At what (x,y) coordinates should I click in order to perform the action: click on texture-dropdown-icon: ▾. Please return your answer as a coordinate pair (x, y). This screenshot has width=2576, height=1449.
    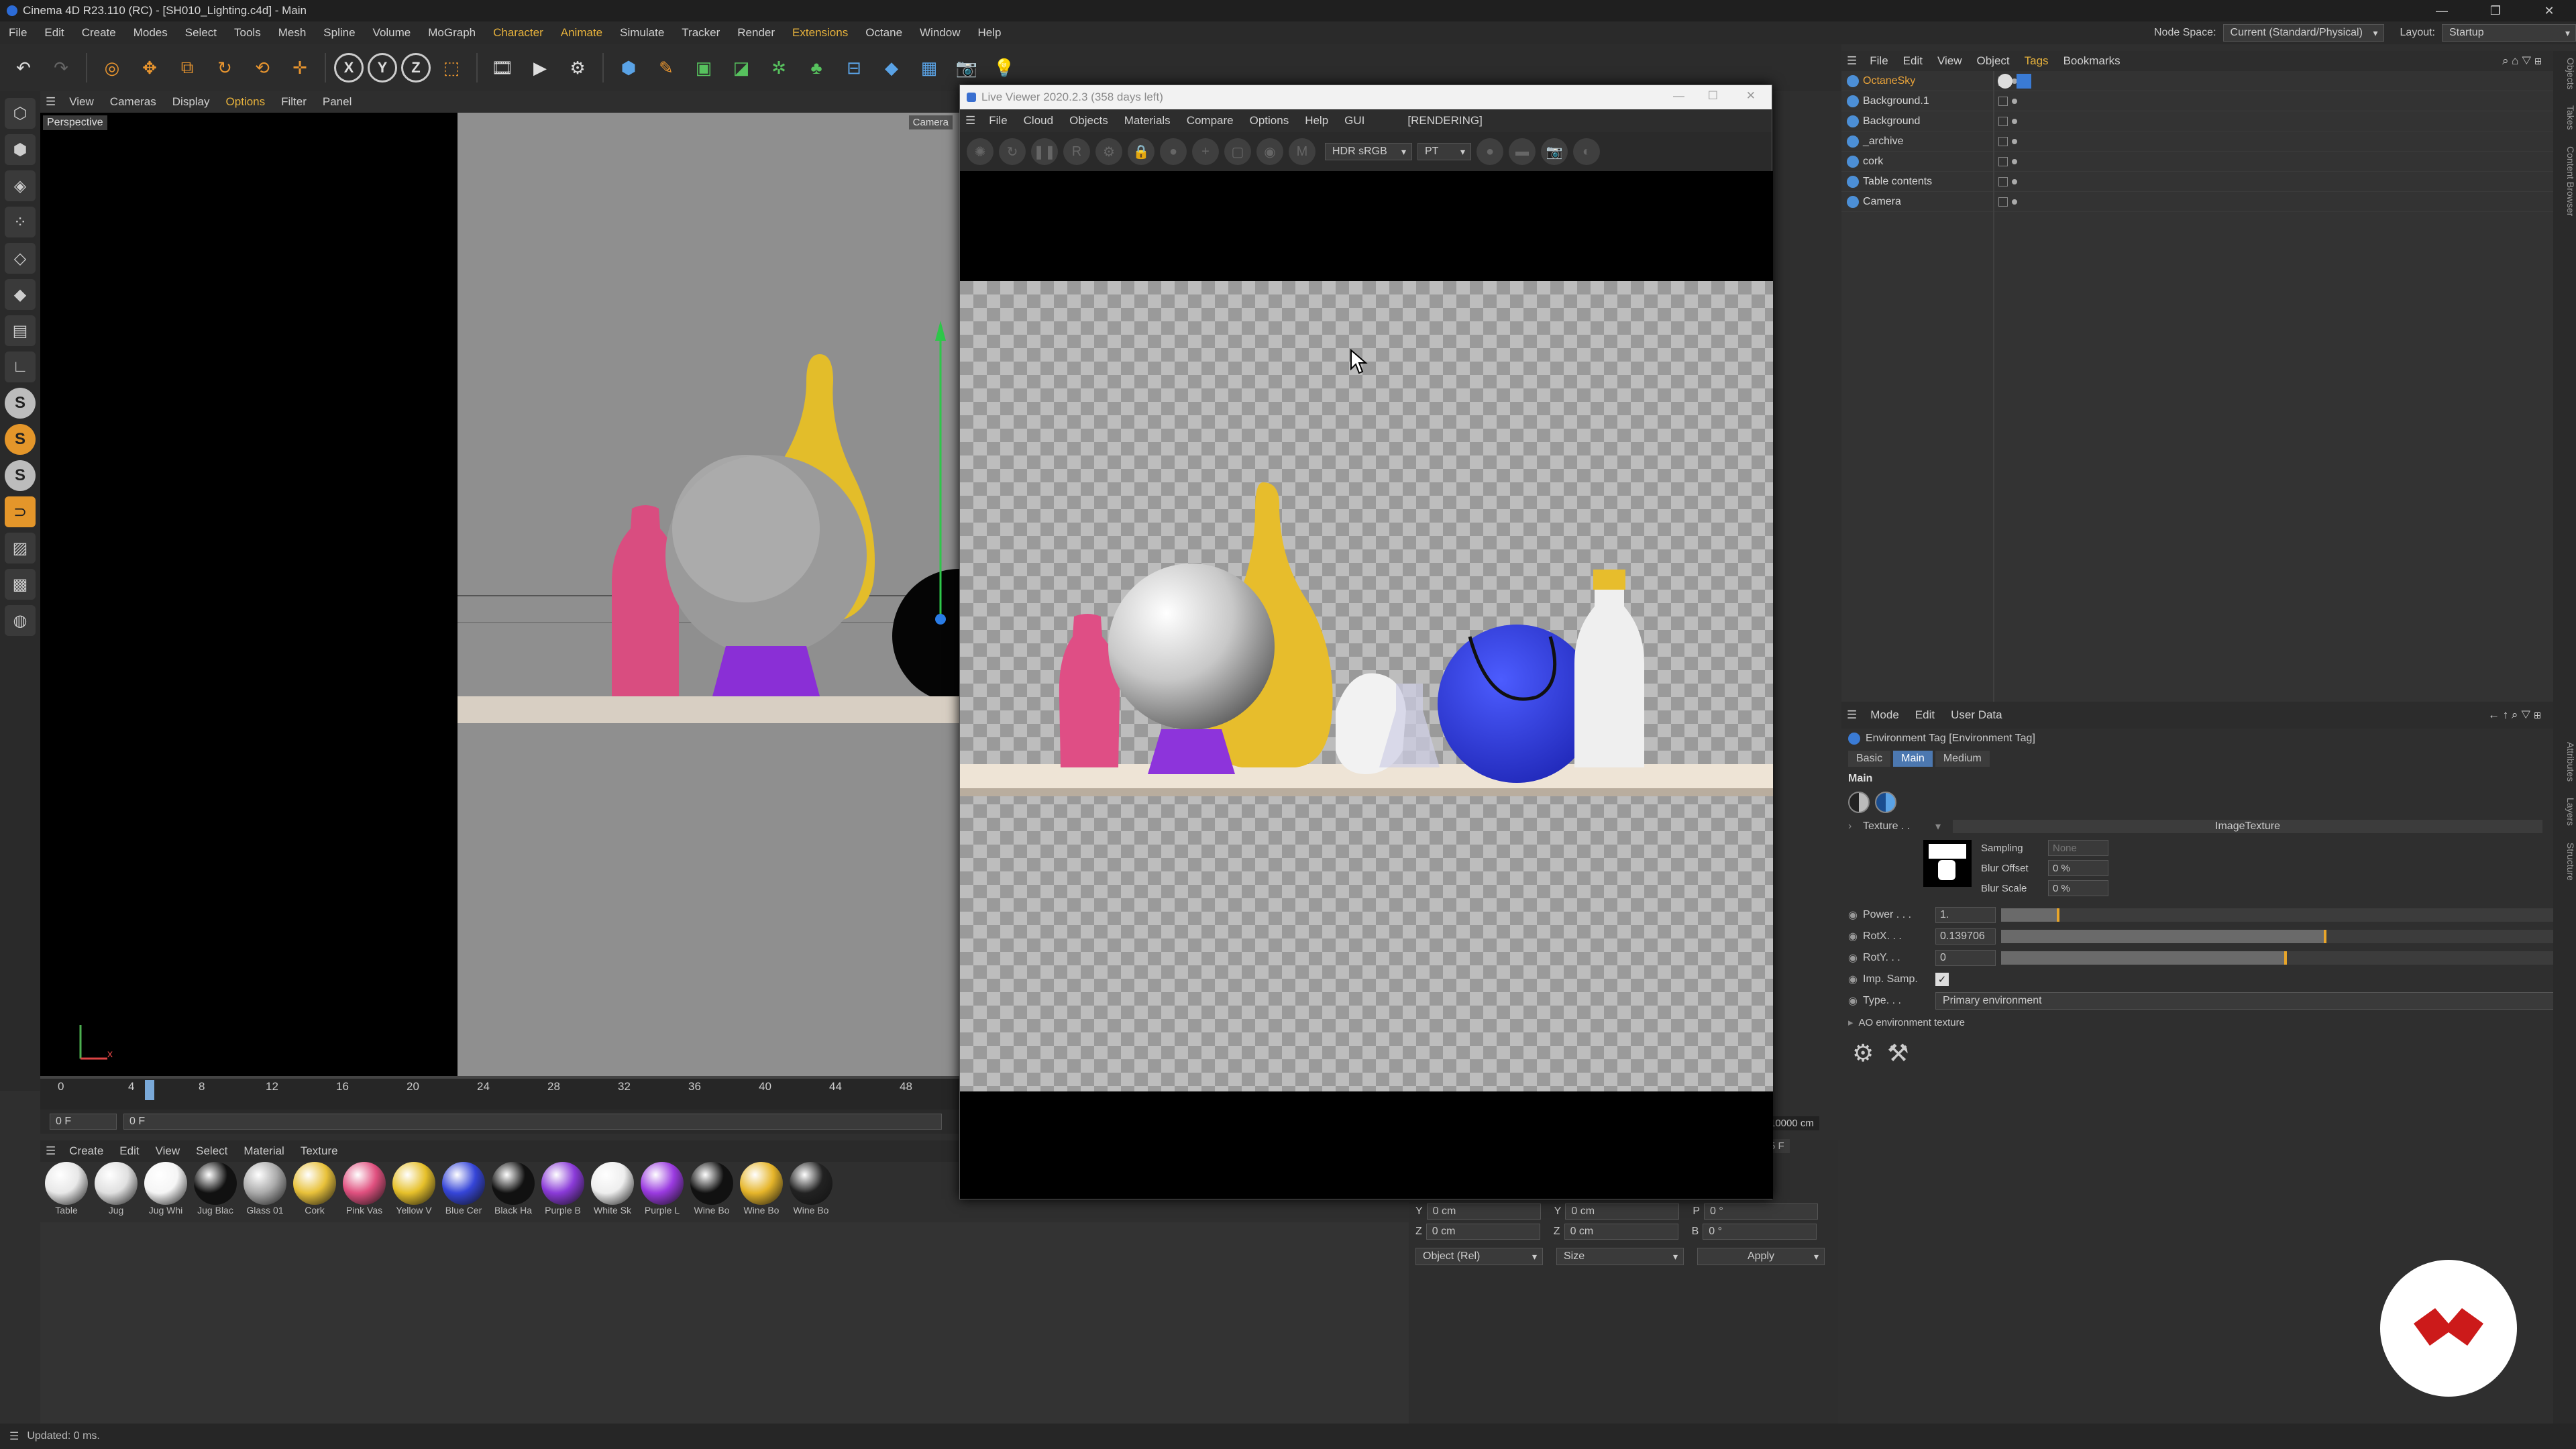
    Looking at the image, I should click on (1941, 826).